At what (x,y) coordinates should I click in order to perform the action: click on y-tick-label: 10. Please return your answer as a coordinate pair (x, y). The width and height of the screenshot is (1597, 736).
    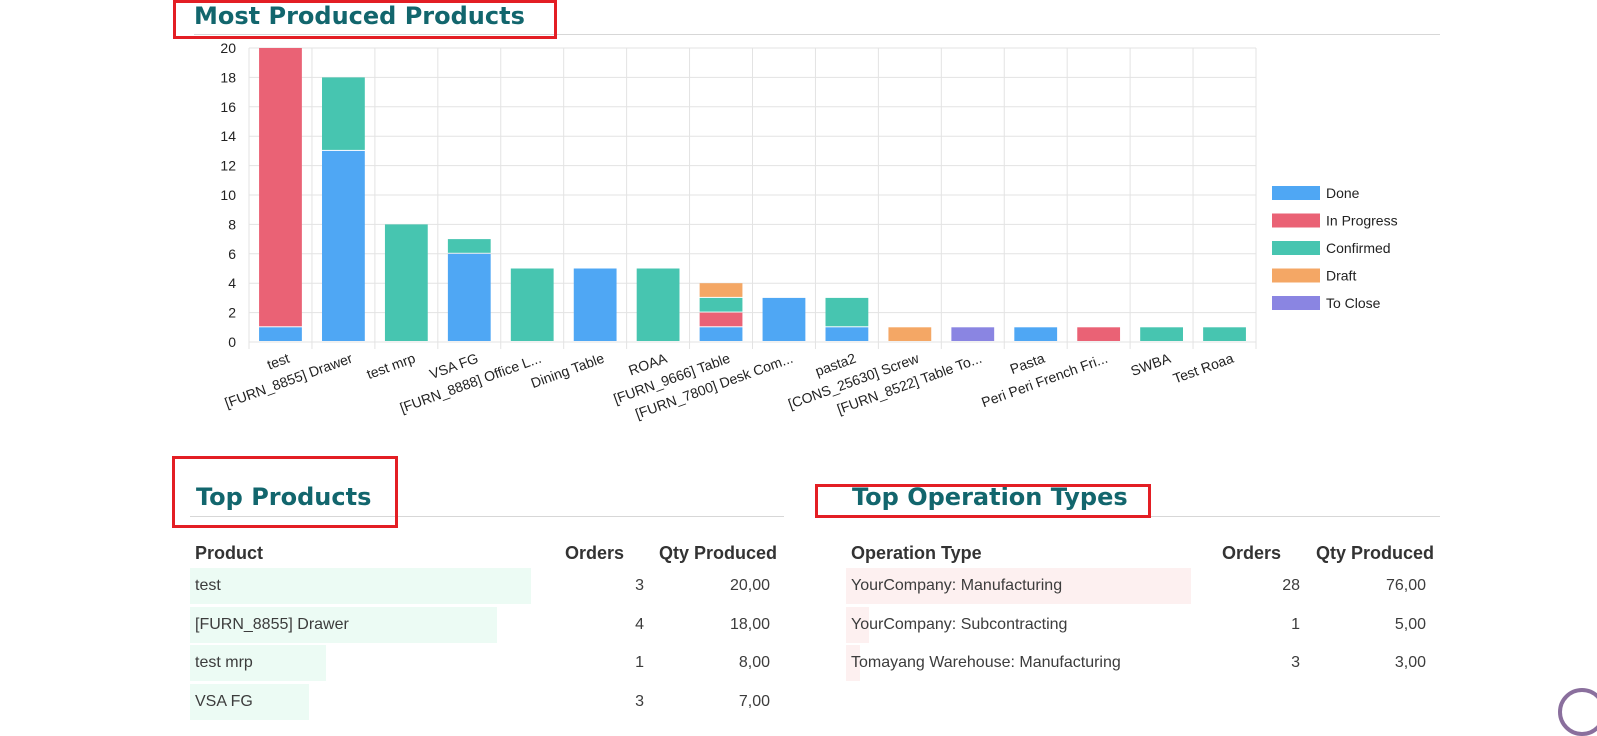
    Looking at the image, I should click on (228, 195).